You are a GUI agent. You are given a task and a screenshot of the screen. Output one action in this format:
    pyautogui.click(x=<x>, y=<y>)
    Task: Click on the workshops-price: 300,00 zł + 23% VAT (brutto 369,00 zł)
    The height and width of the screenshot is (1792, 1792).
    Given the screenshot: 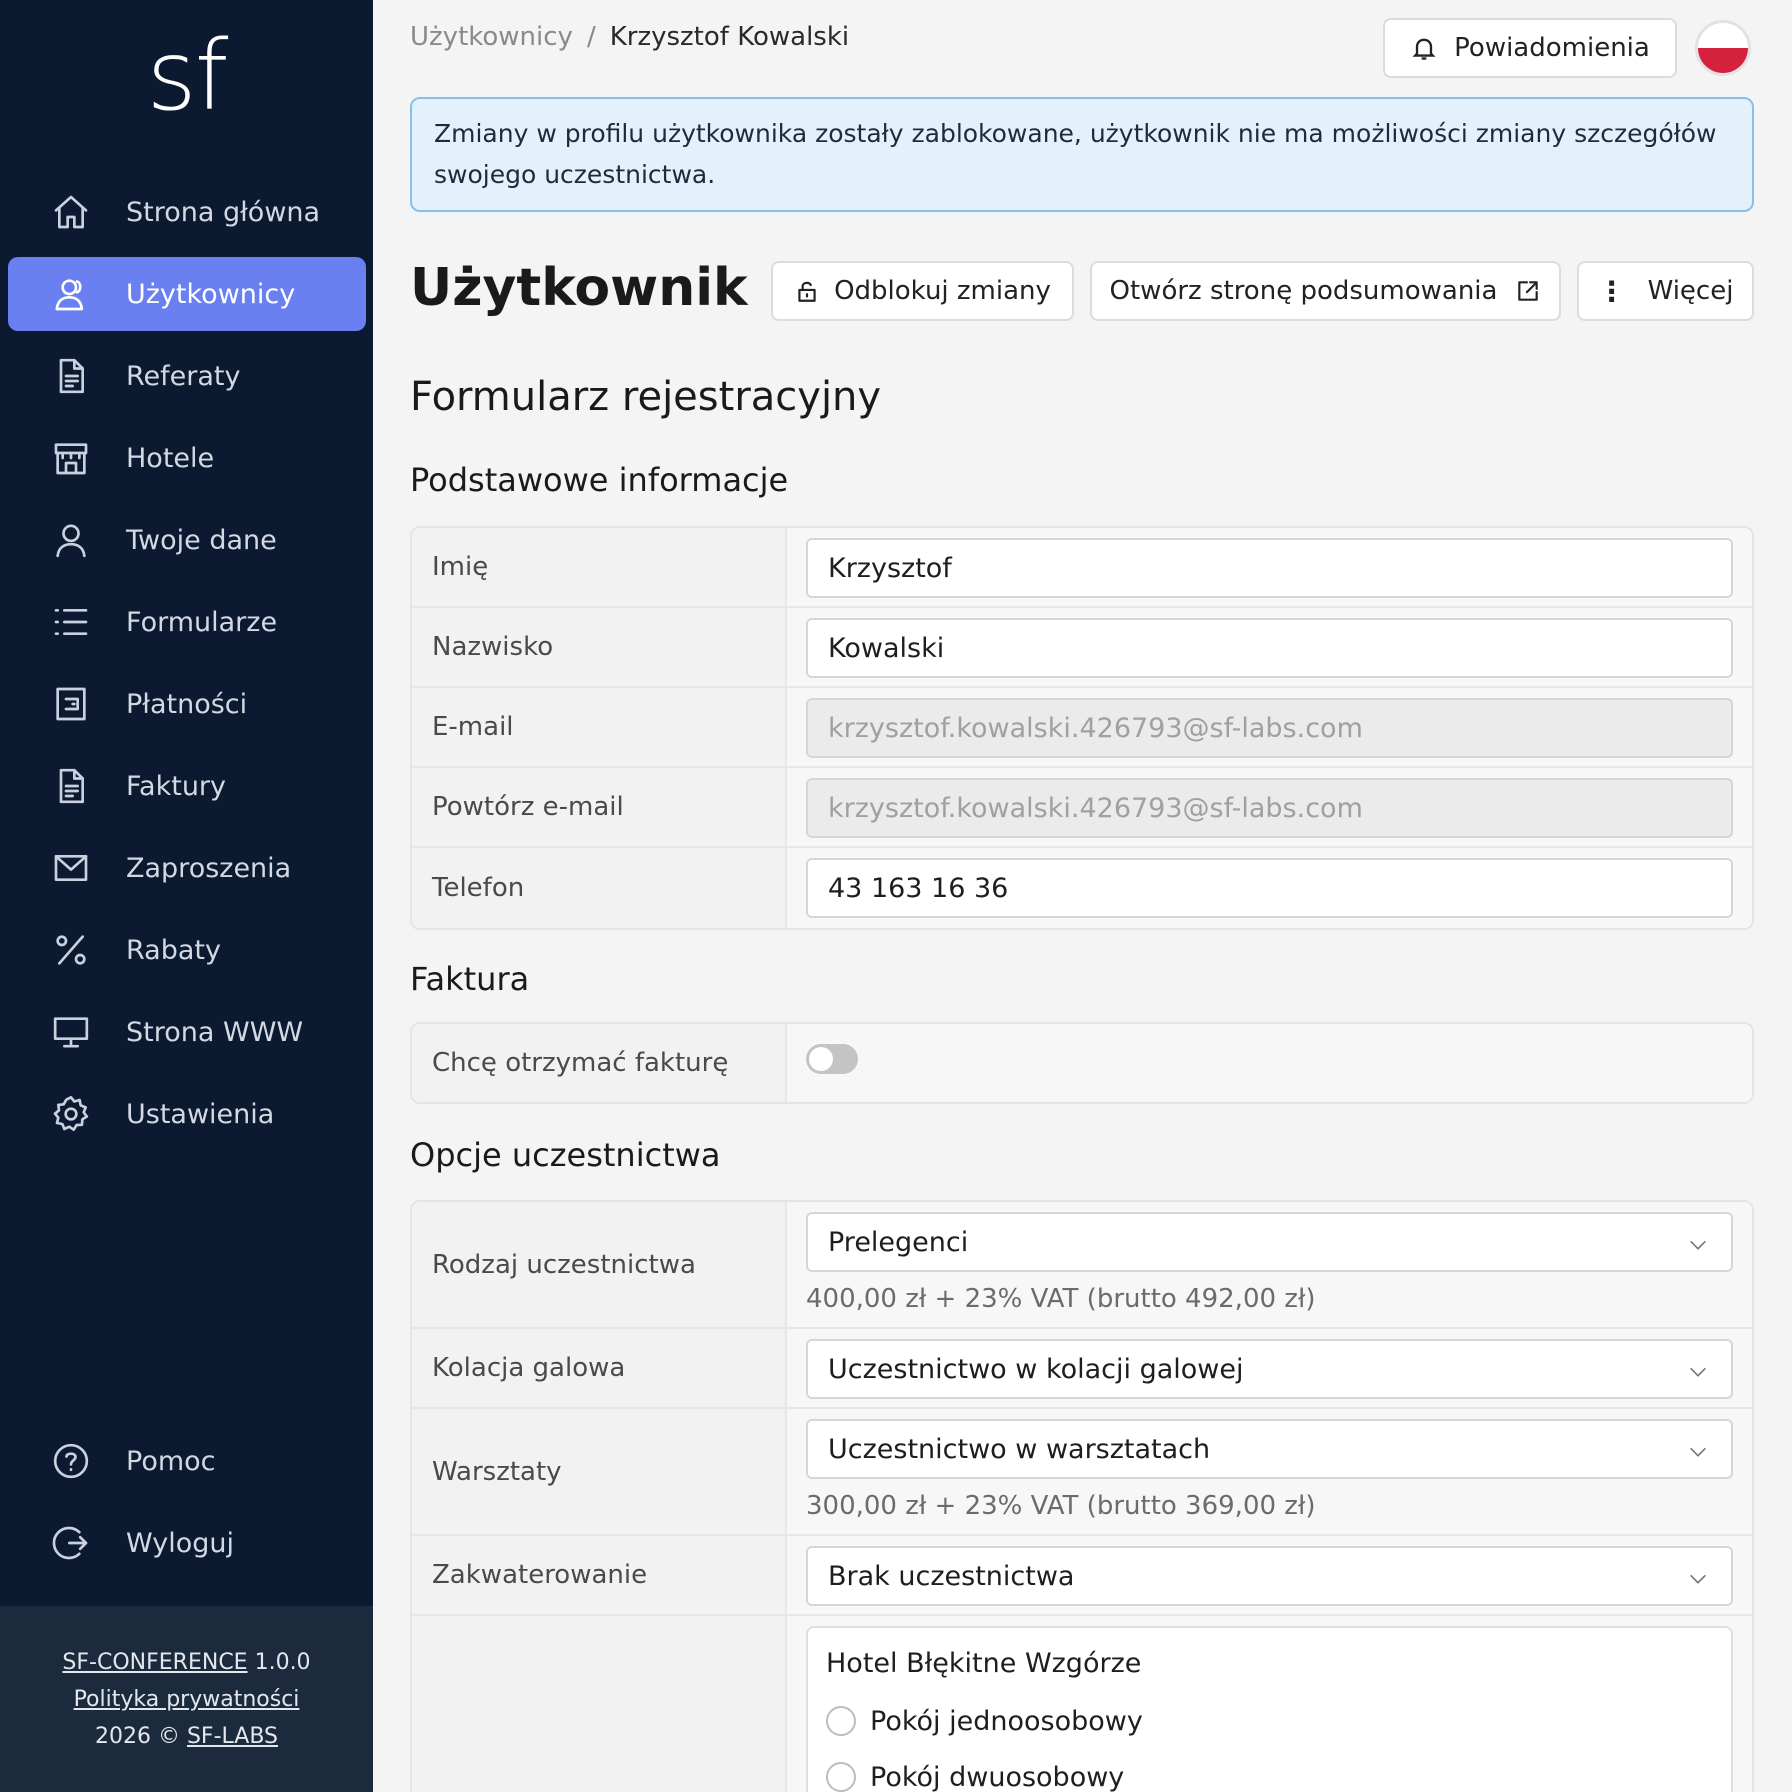 What is the action you would take?
    pyautogui.click(x=1061, y=1506)
    